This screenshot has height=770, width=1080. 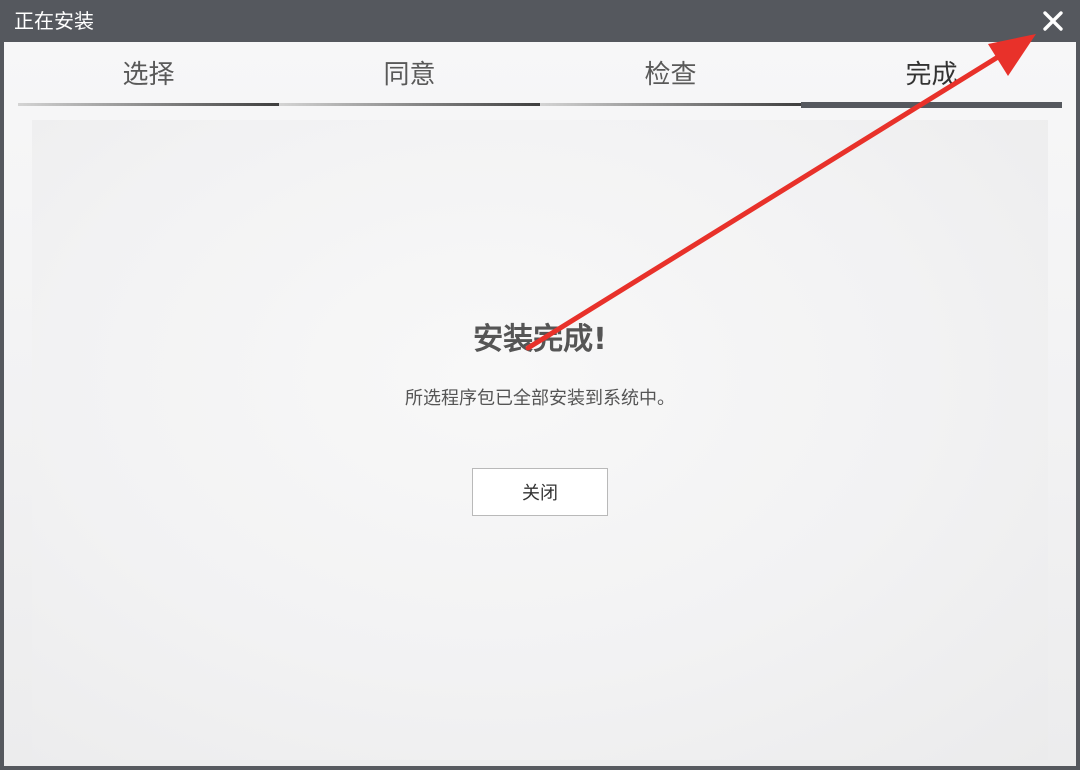 I want to click on close-icon, so click(x=1053, y=21).